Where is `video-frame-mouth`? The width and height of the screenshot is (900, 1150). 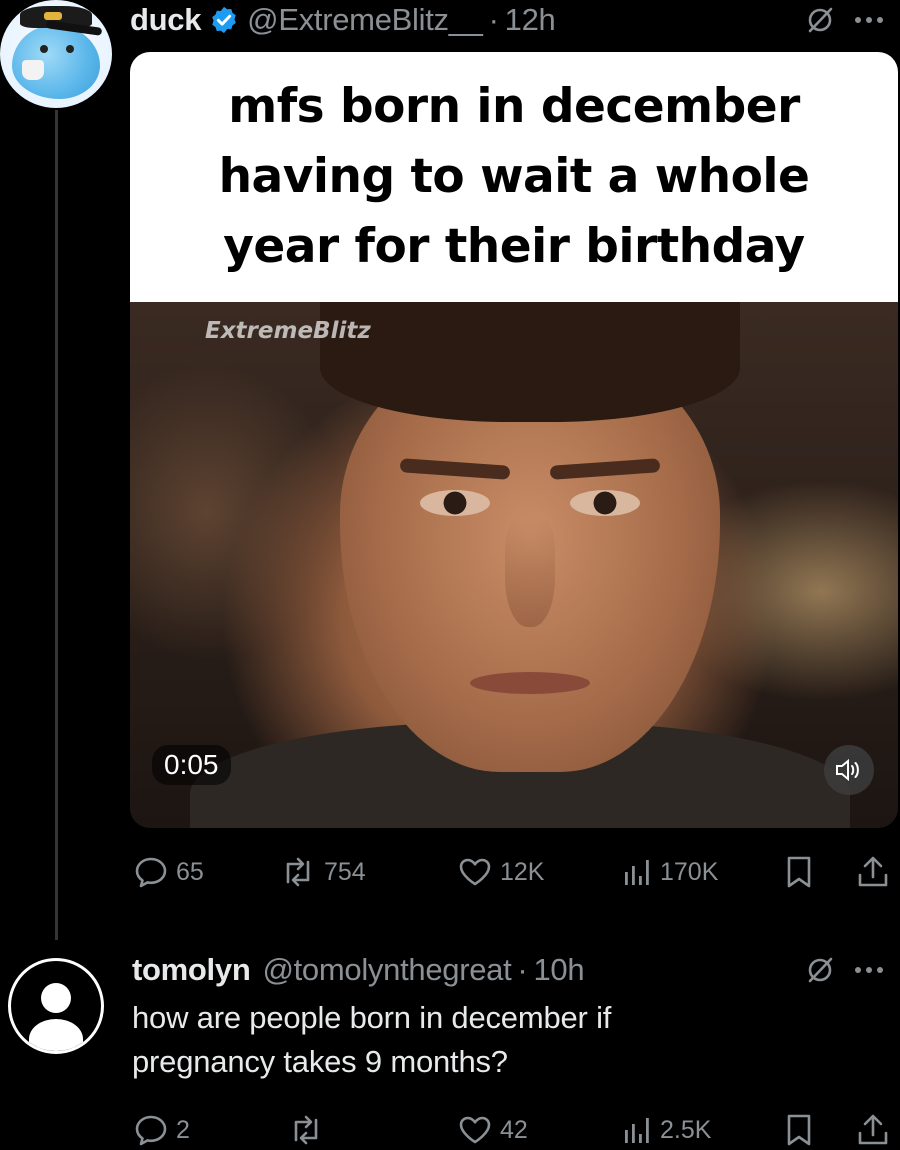
video-frame-mouth is located at coordinates (530, 683).